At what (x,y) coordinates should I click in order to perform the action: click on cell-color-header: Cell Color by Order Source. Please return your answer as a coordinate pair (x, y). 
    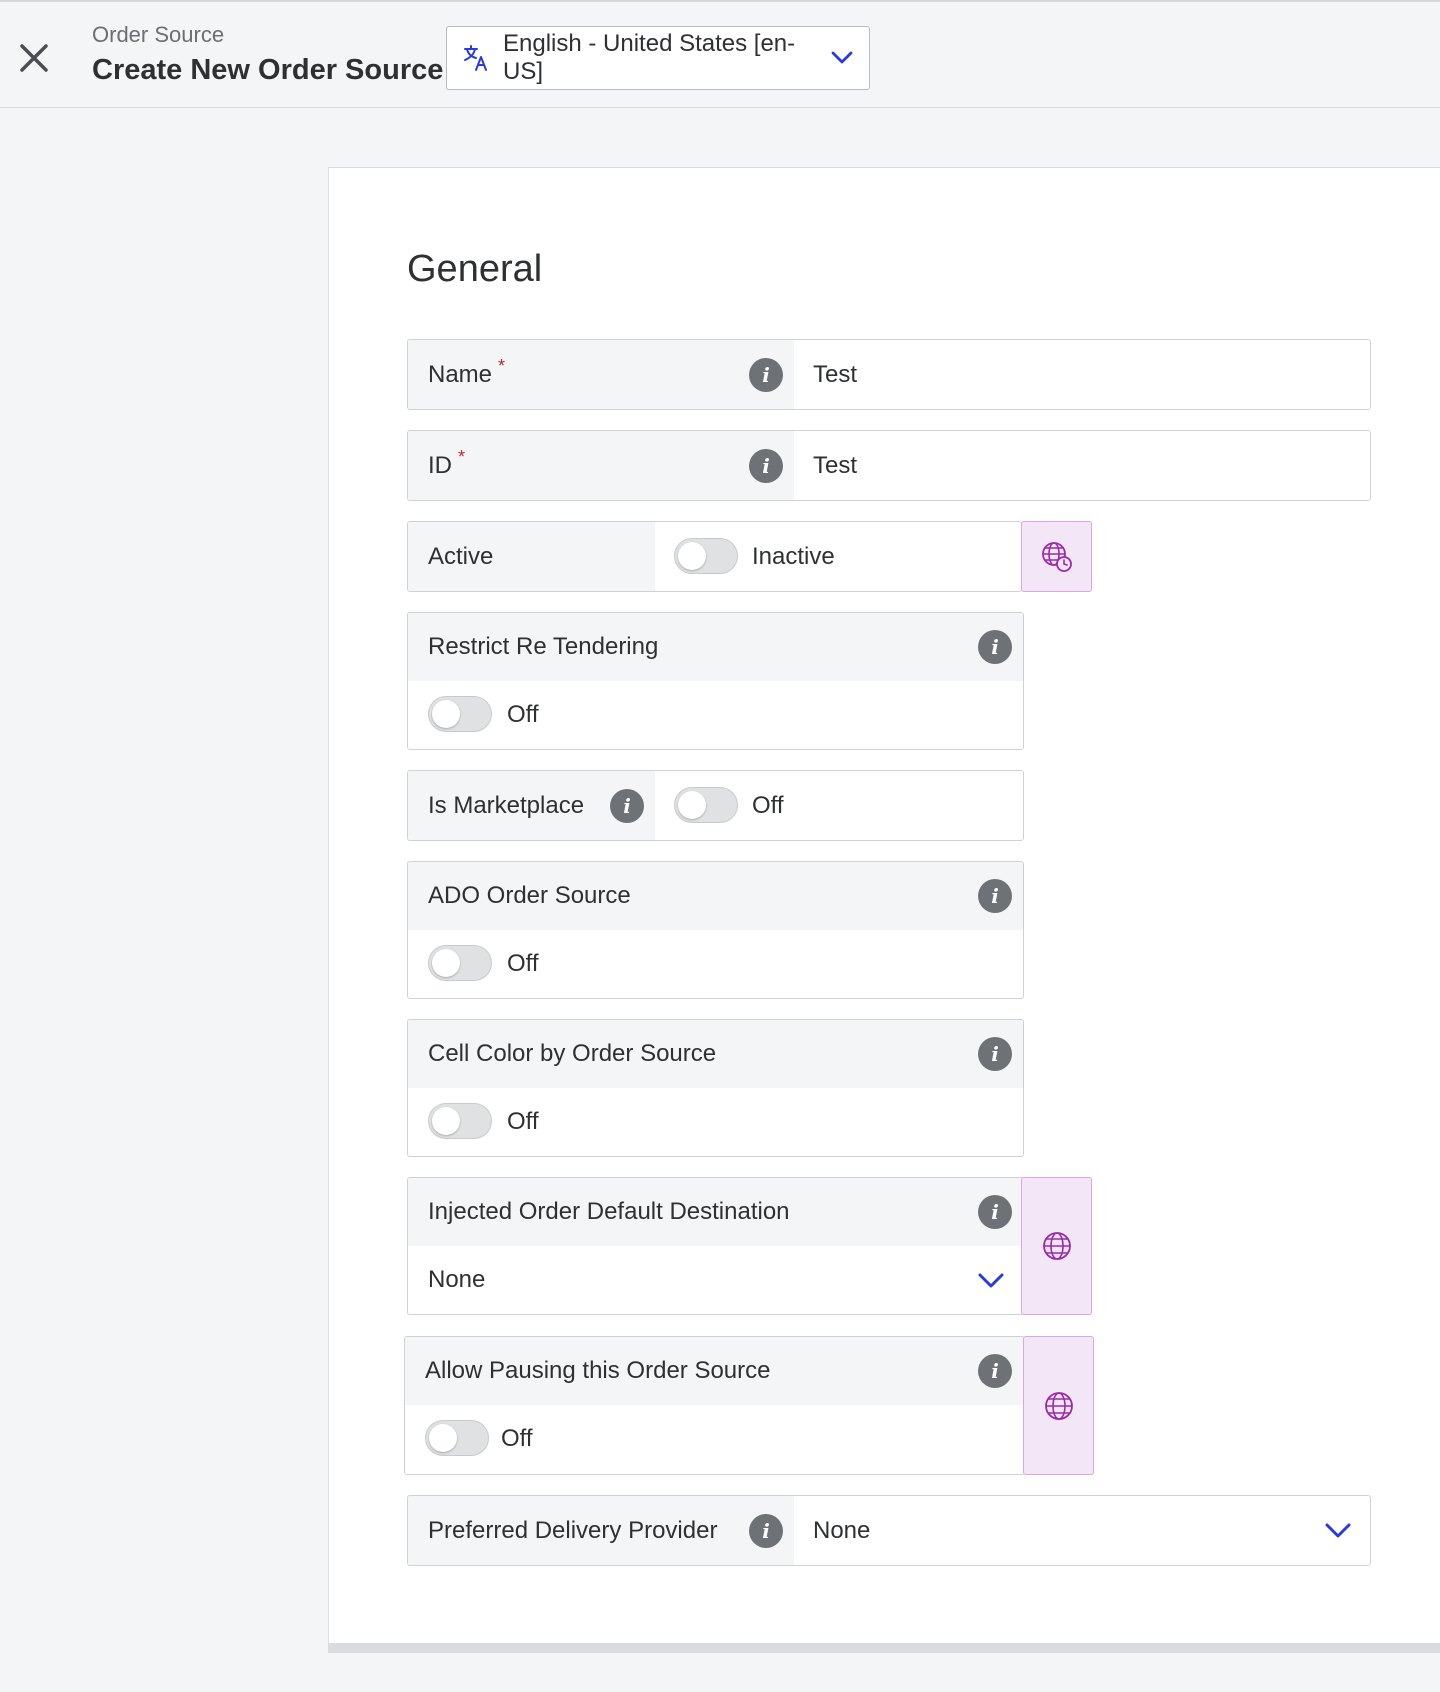
    Looking at the image, I should click on (715, 1054).